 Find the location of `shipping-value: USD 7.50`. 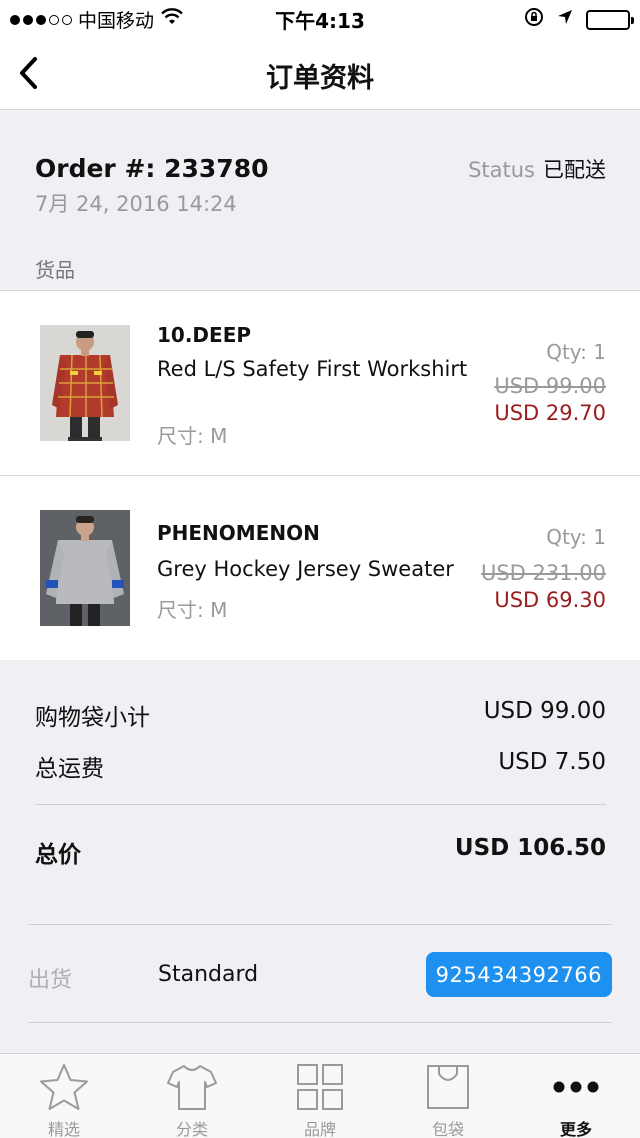

shipping-value: USD 7.50 is located at coordinates (552, 762).